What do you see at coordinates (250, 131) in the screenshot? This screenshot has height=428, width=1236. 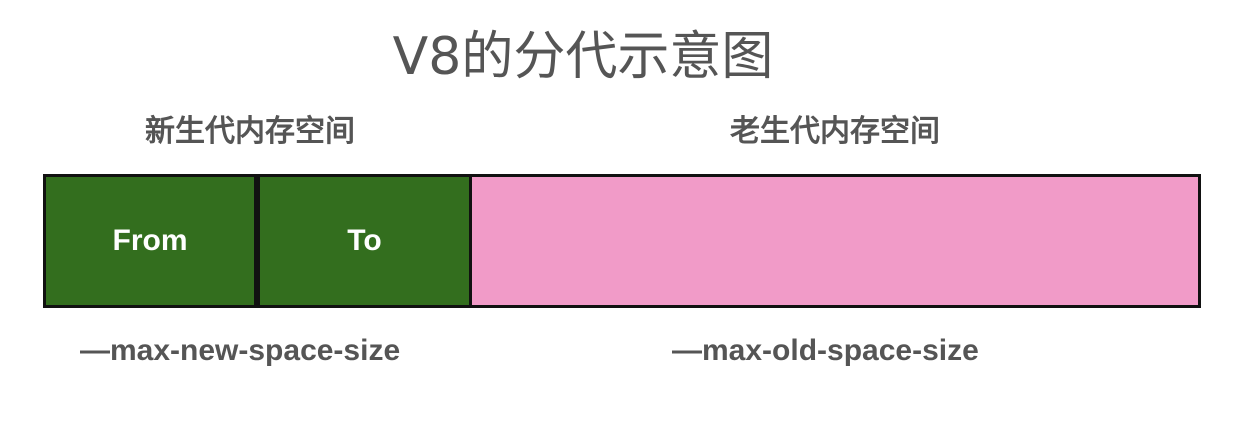 I see `new-space-label: 新生代内存空间` at bounding box center [250, 131].